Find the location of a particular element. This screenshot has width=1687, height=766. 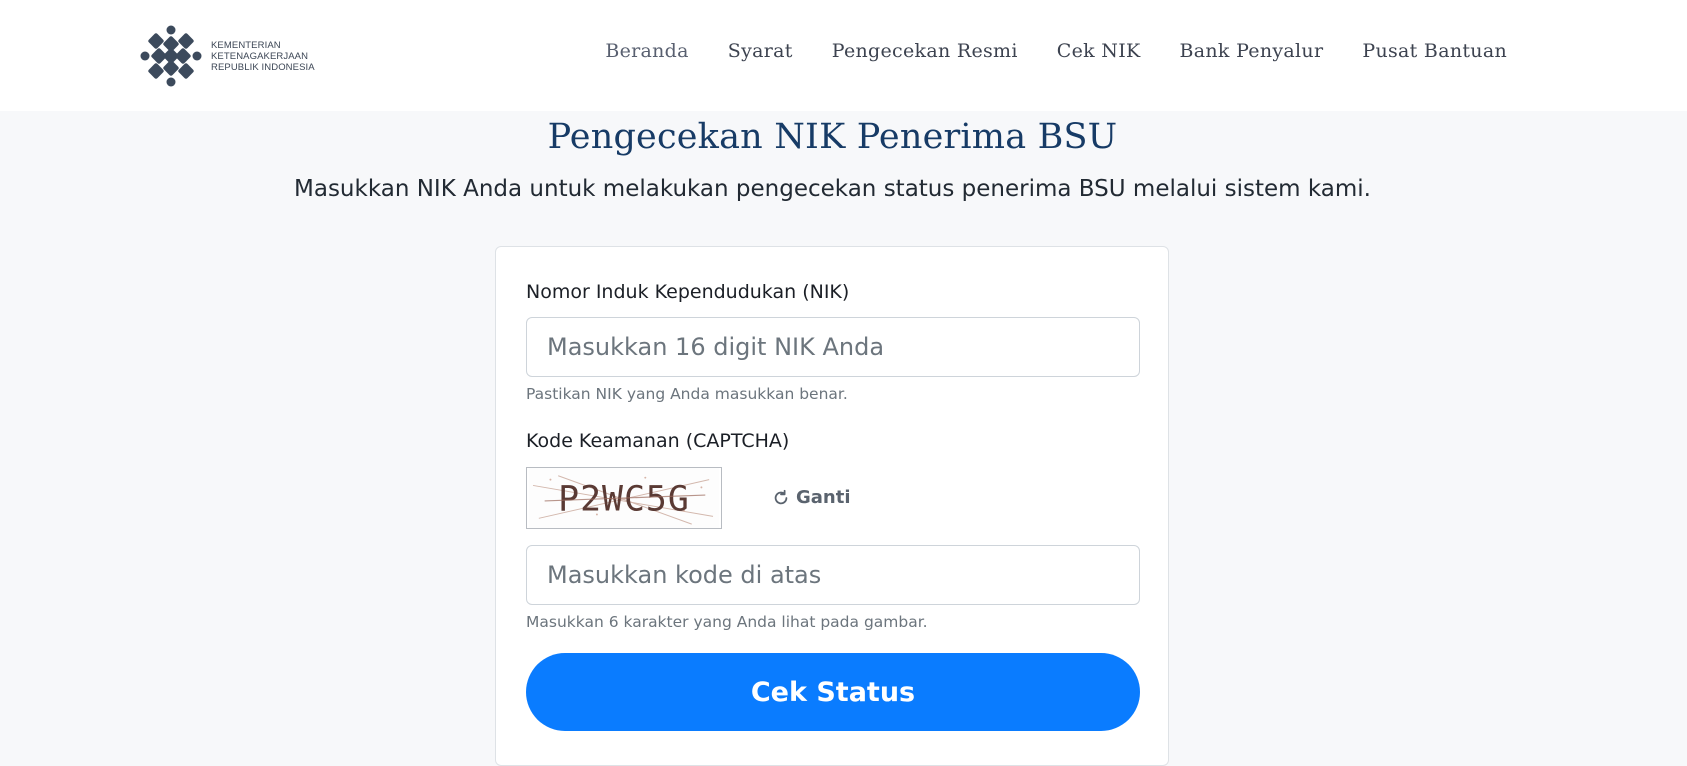

brand-line-2: KETENAGAKERJAAN is located at coordinates (260, 56).